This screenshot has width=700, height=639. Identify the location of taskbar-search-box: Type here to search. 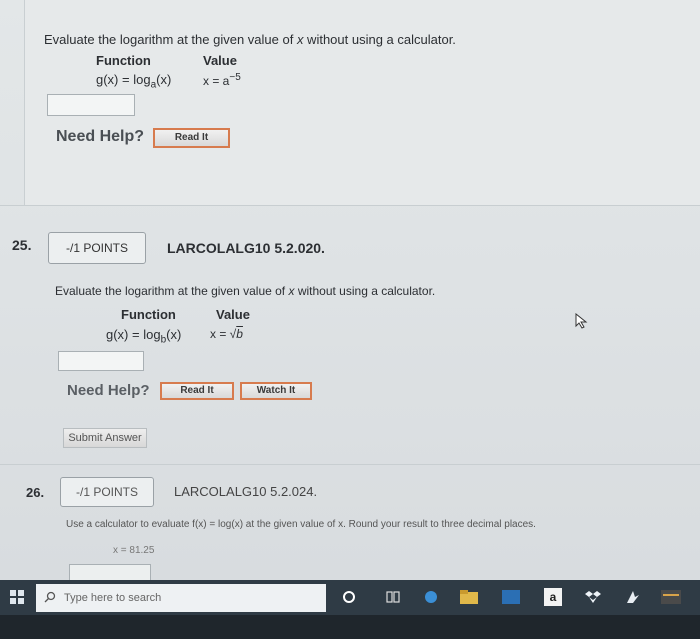
(181, 598).